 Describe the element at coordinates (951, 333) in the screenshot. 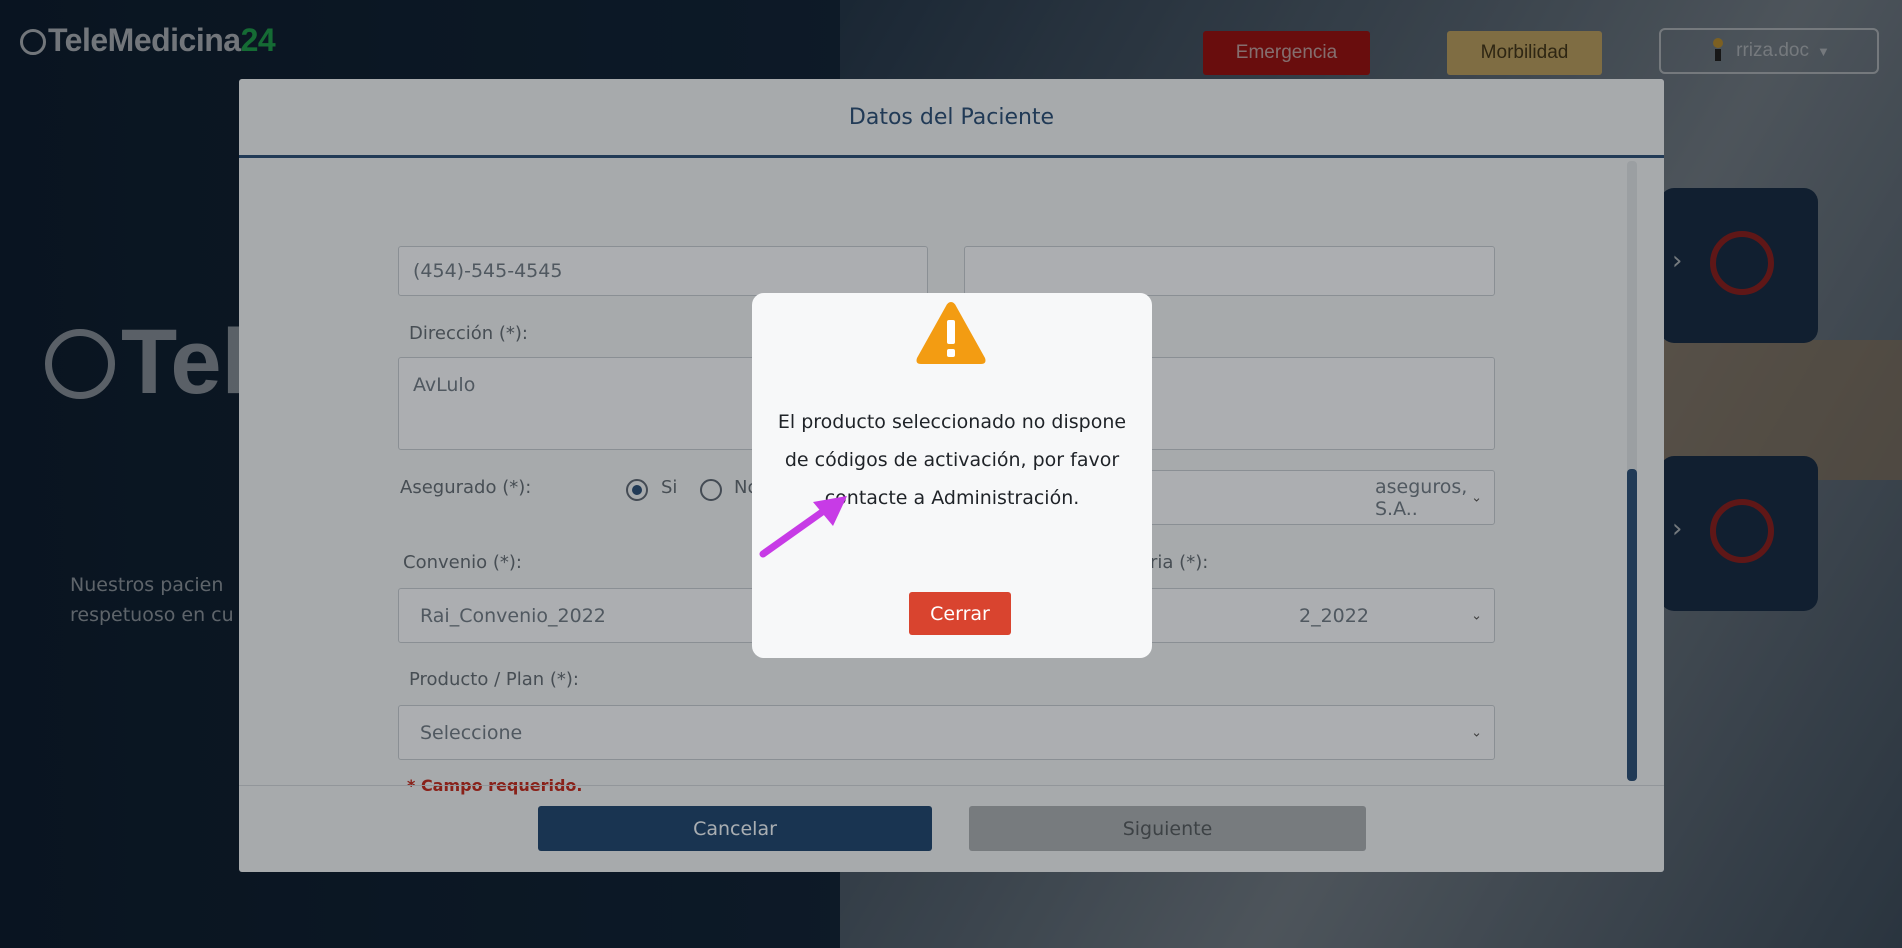

I see `warning-triangle-icon` at that location.